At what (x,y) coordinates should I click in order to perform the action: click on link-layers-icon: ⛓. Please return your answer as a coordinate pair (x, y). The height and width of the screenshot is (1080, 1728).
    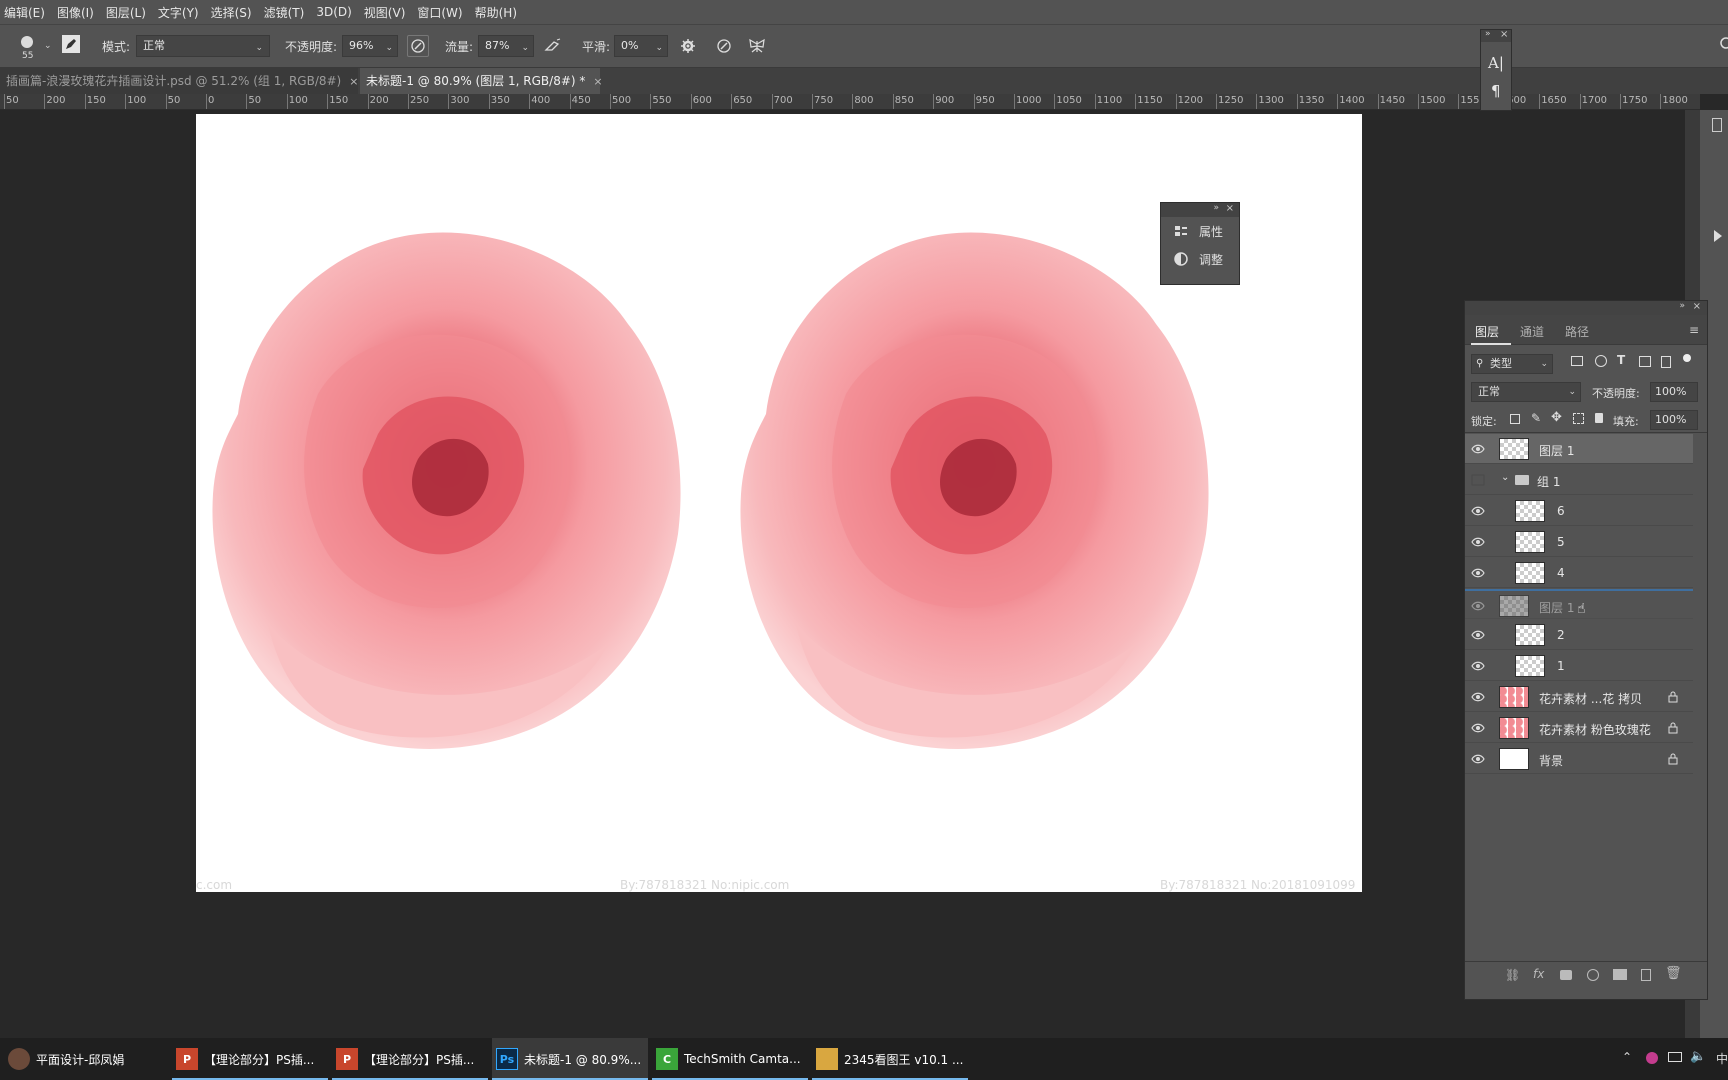
    Looking at the image, I should click on (1512, 975).